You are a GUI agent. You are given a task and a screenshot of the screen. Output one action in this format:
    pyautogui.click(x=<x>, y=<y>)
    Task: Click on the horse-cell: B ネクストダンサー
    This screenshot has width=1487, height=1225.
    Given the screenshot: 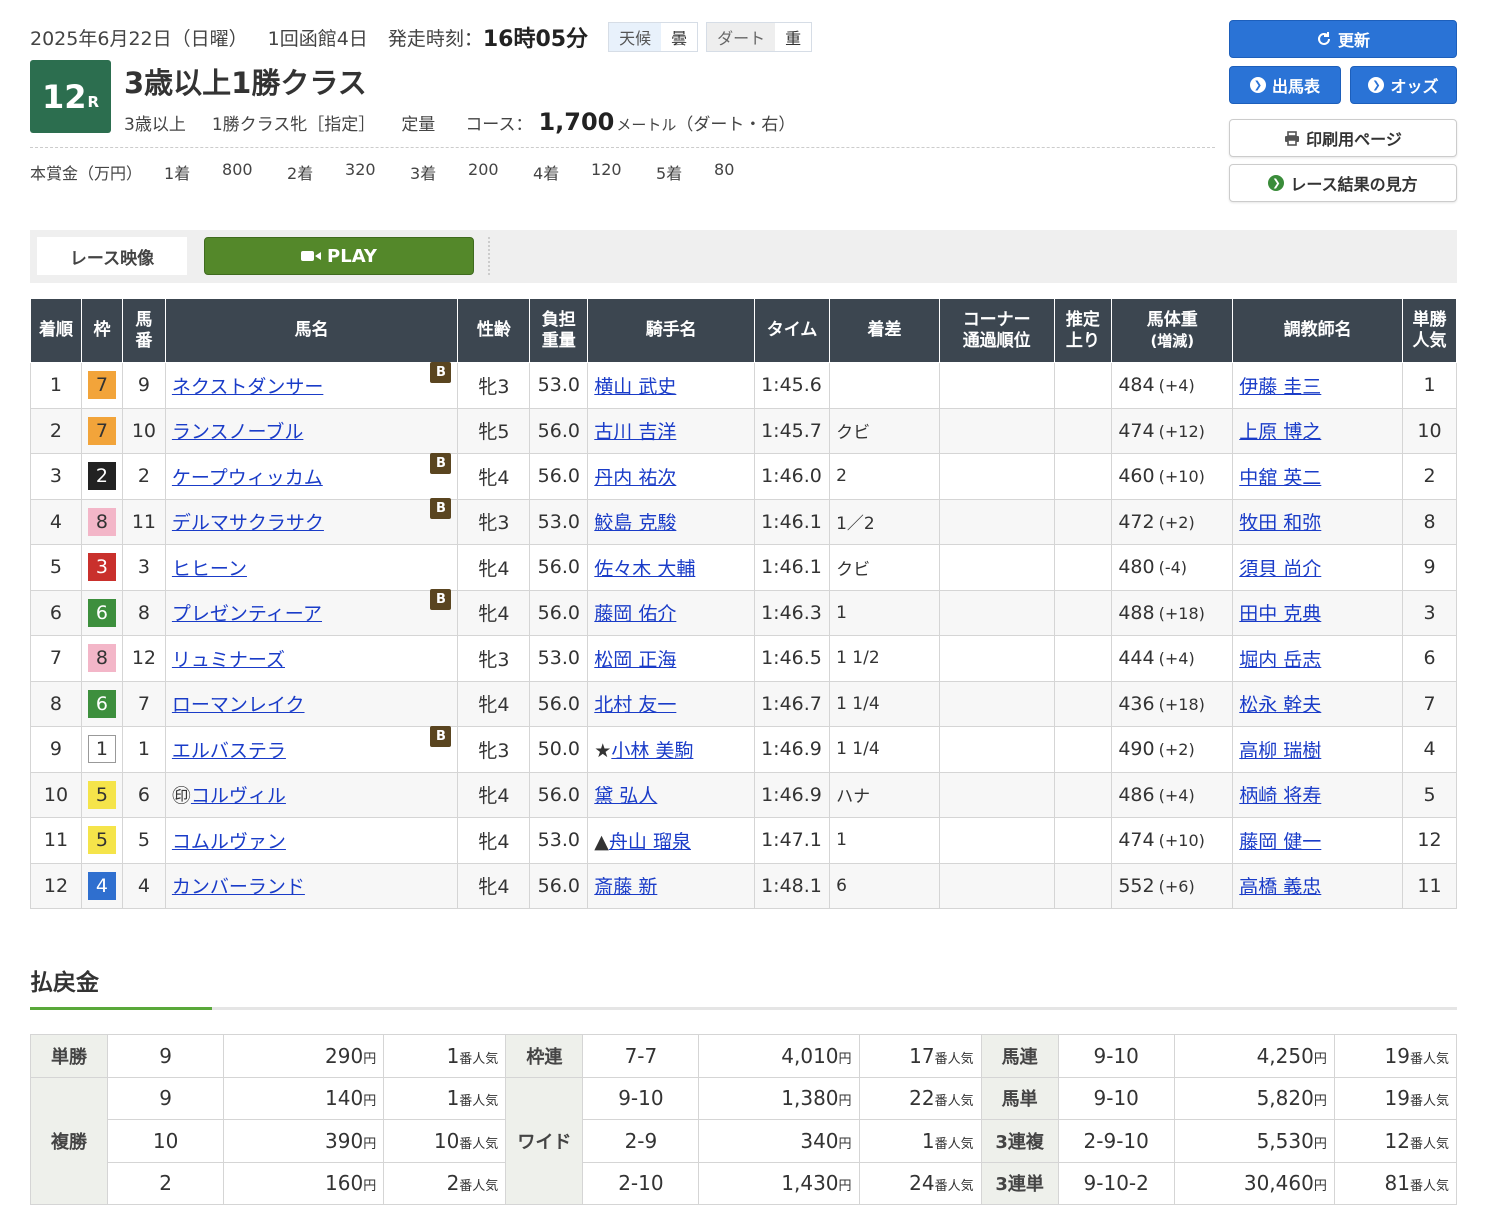 What is the action you would take?
    pyautogui.click(x=311, y=385)
    